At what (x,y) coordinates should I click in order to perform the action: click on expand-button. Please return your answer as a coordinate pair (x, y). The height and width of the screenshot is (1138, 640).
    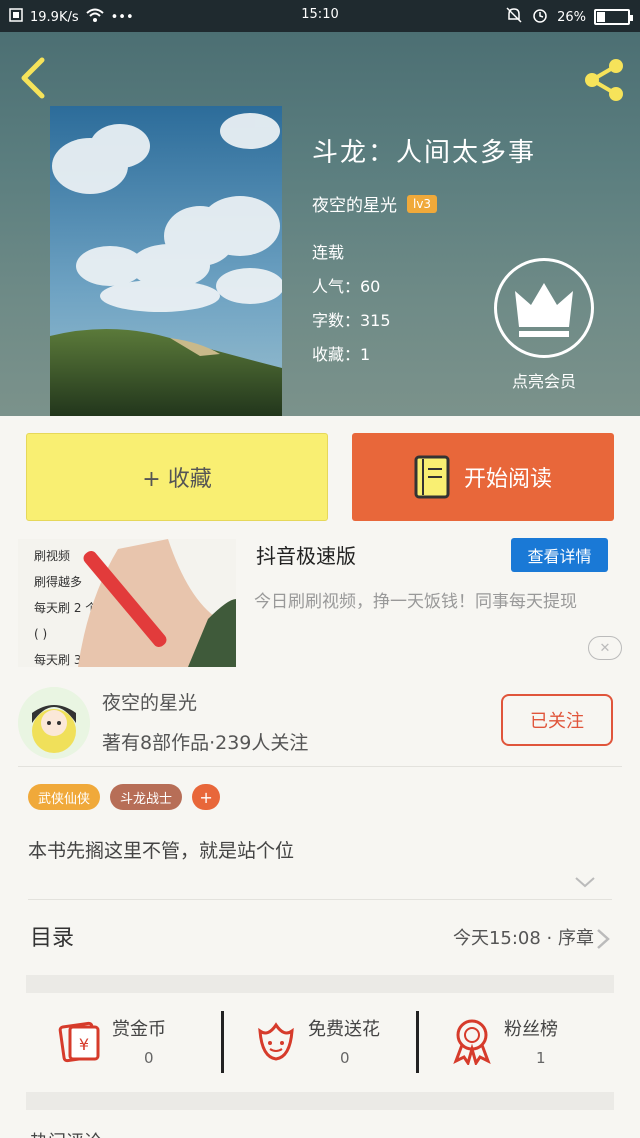
    Looking at the image, I should click on (585, 882).